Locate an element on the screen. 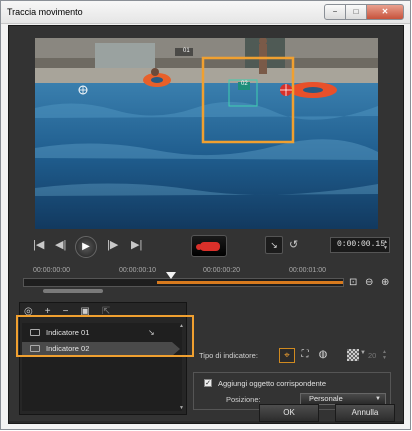  ruler-tick-label: 00:00:00:00 is located at coordinates (51, 270).